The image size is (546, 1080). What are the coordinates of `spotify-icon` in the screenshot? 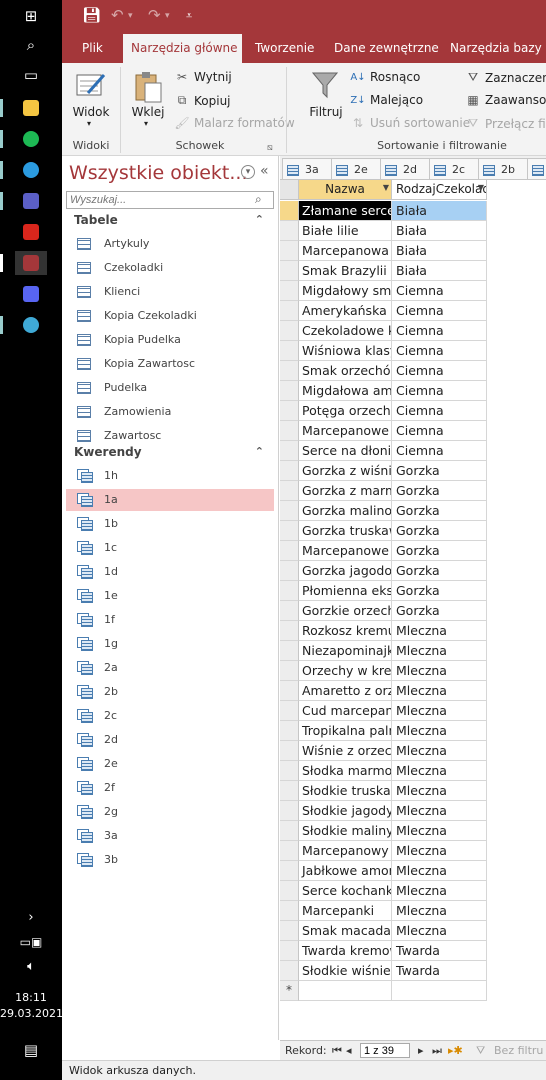 It's located at (31, 139).